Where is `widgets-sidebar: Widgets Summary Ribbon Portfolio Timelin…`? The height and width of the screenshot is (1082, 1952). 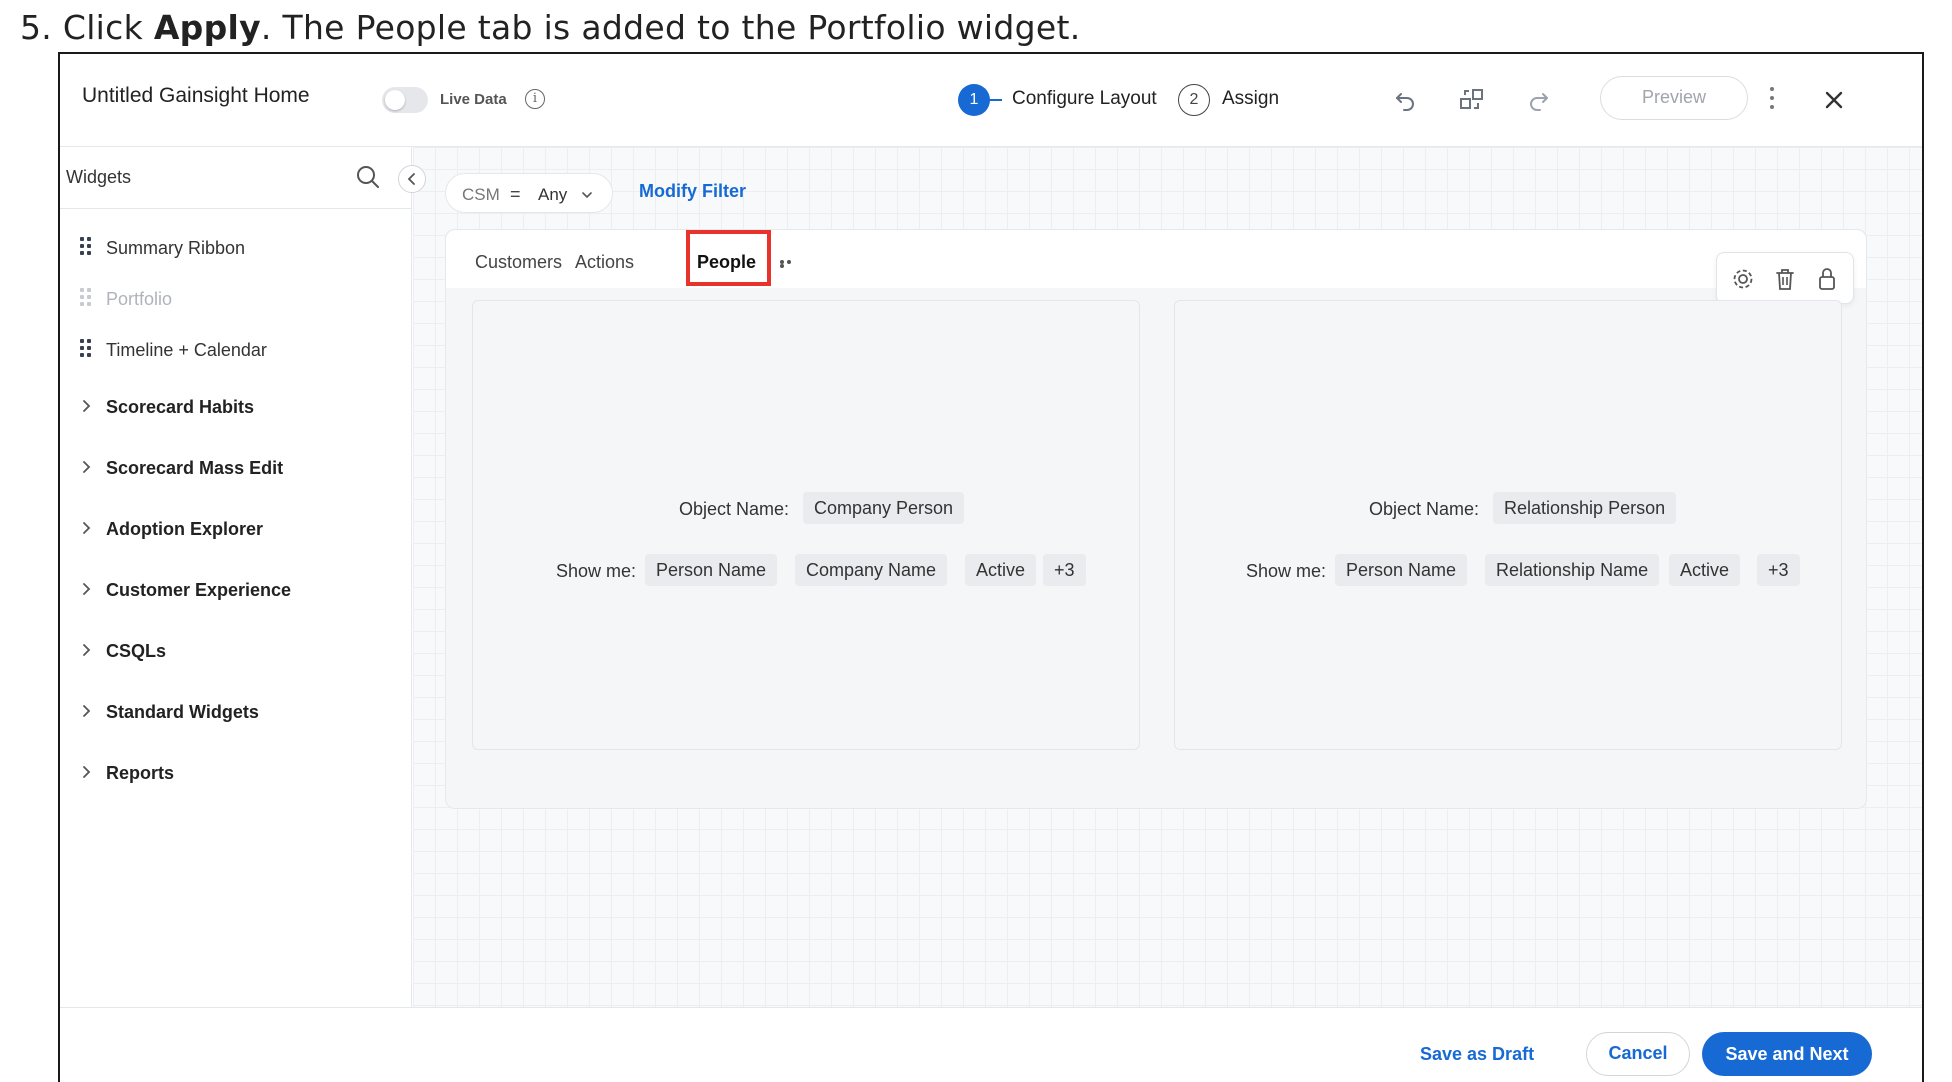
widgets-sidebar: Widgets Summary Ribbon Portfolio Timelin… is located at coordinates (236, 577).